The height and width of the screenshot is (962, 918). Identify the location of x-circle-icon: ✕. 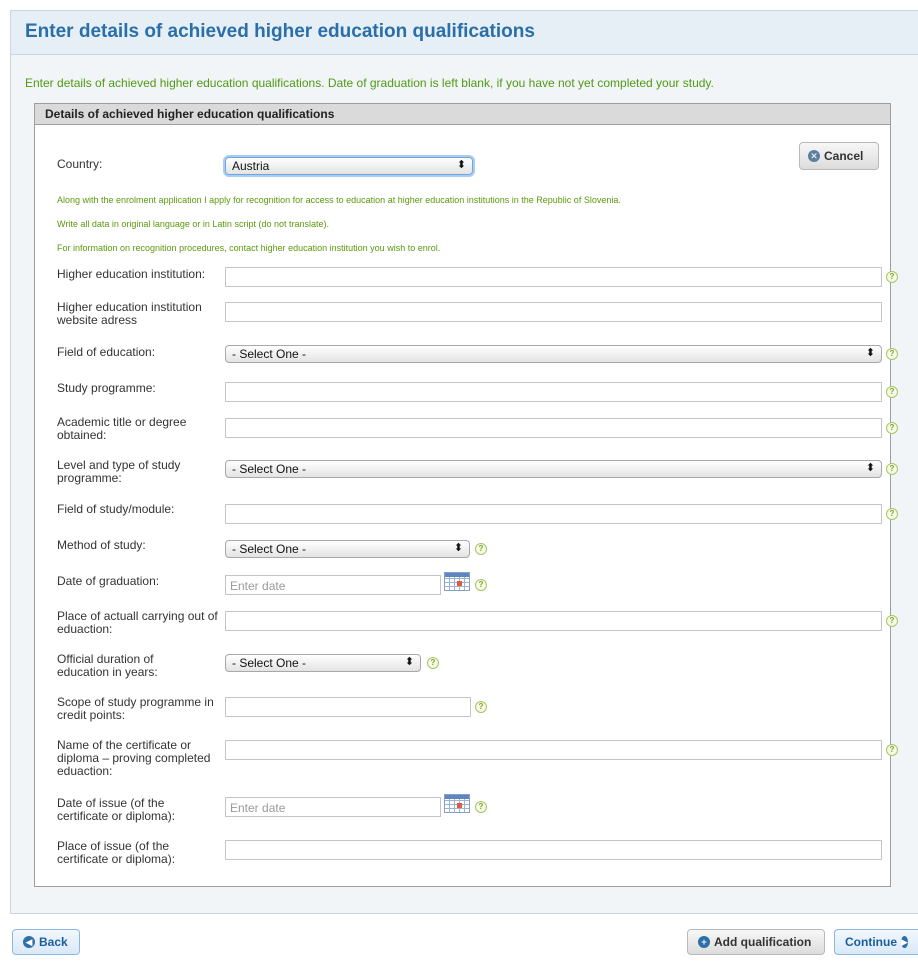
(814, 156).